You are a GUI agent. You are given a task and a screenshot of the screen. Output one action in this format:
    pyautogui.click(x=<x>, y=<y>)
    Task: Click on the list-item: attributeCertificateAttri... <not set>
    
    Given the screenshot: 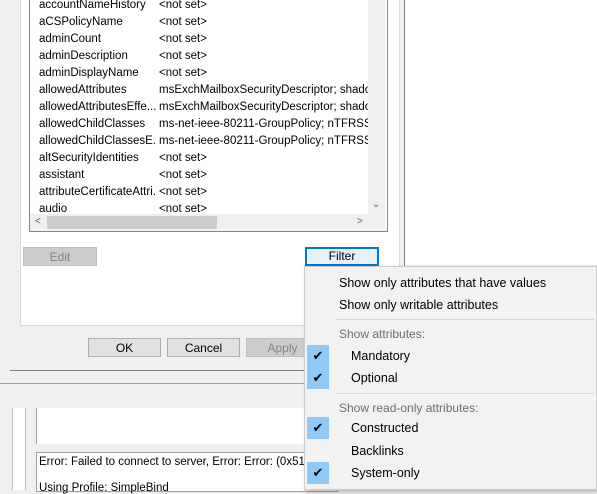 What is the action you would take?
    pyautogui.click(x=200, y=193)
    